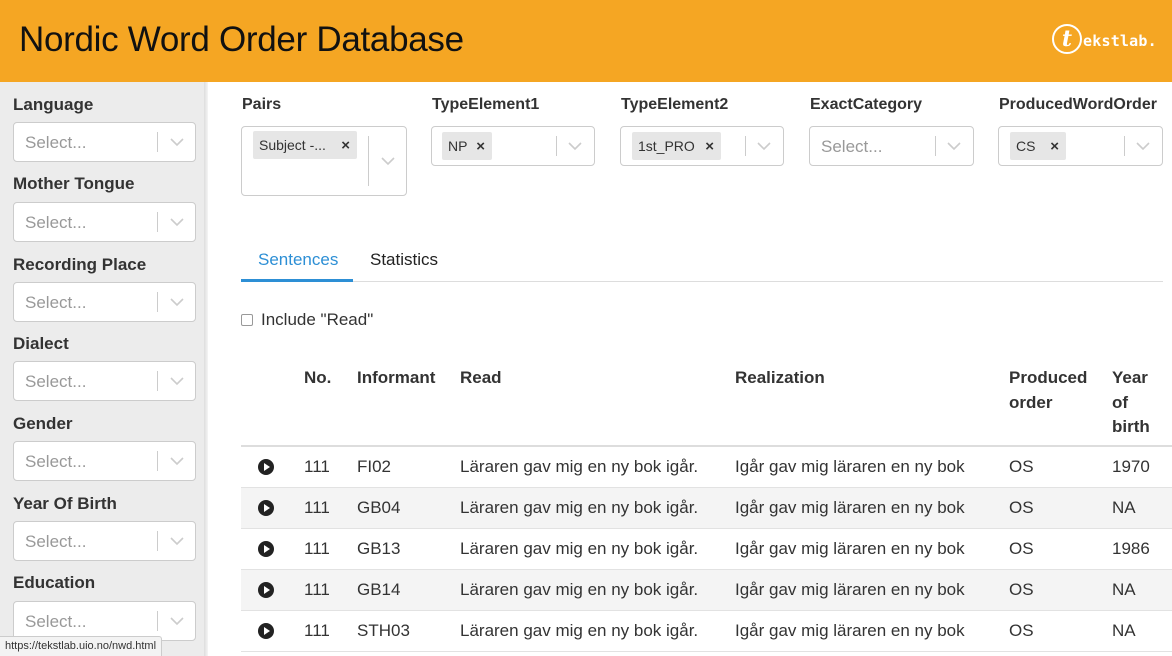 This screenshot has width=1172, height=656. I want to click on type-element2-chip: 1st_PRO ×, so click(676, 146).